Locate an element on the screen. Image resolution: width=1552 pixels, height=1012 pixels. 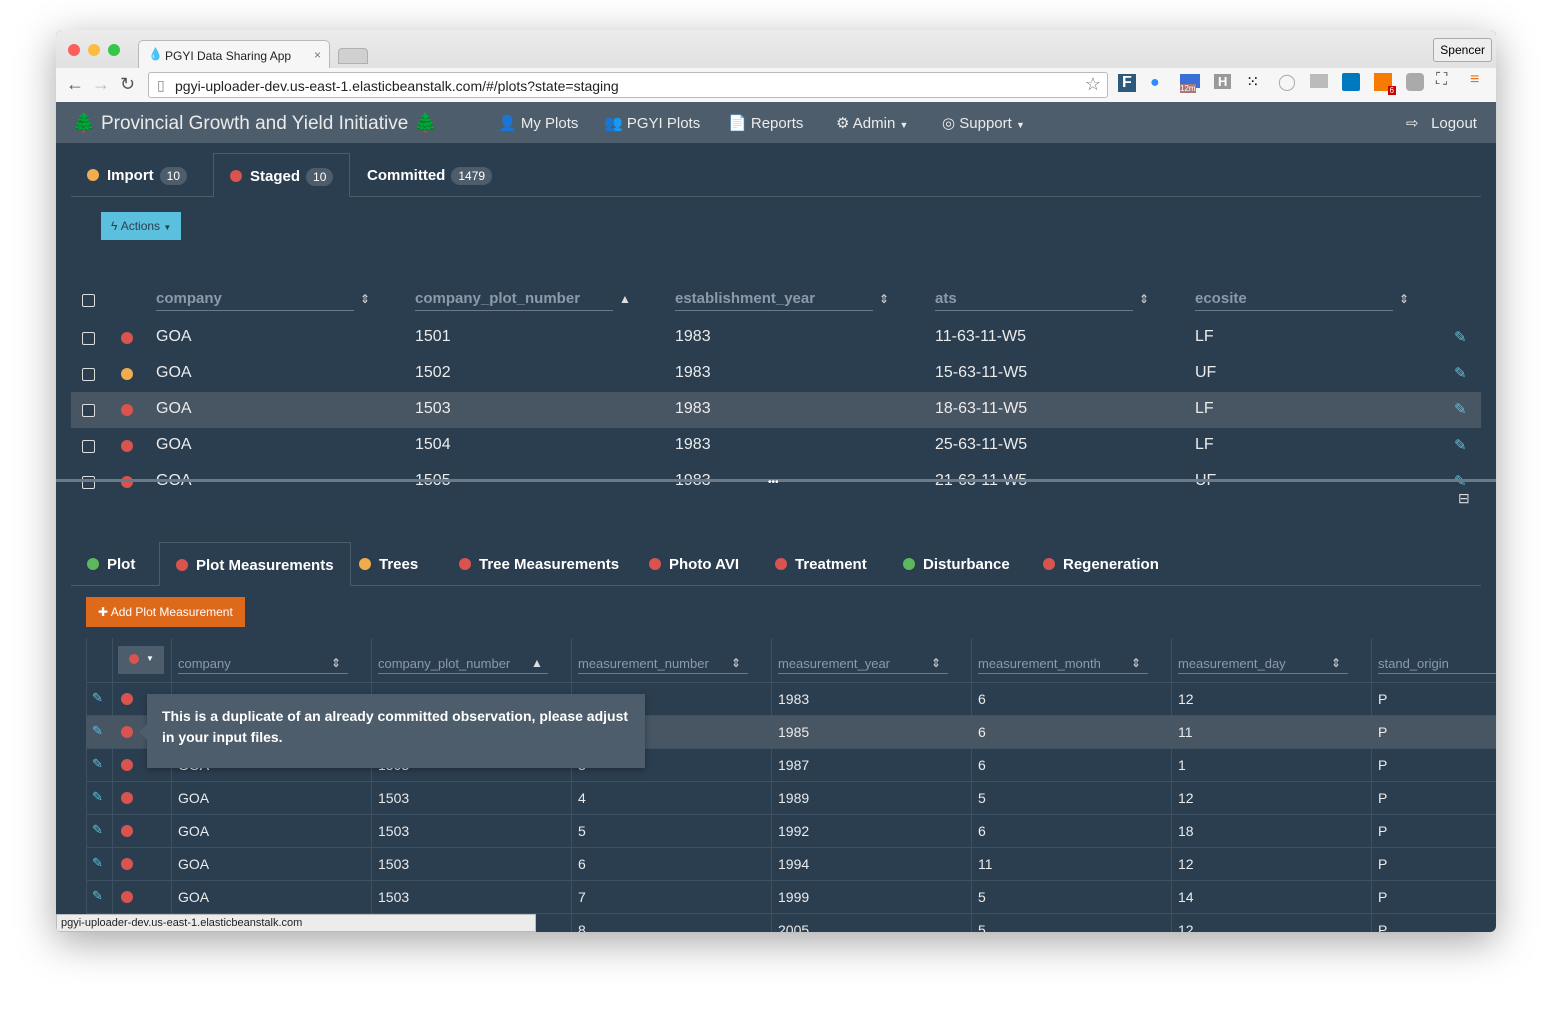
back-icon: ← is located at coordinates (75, 84).